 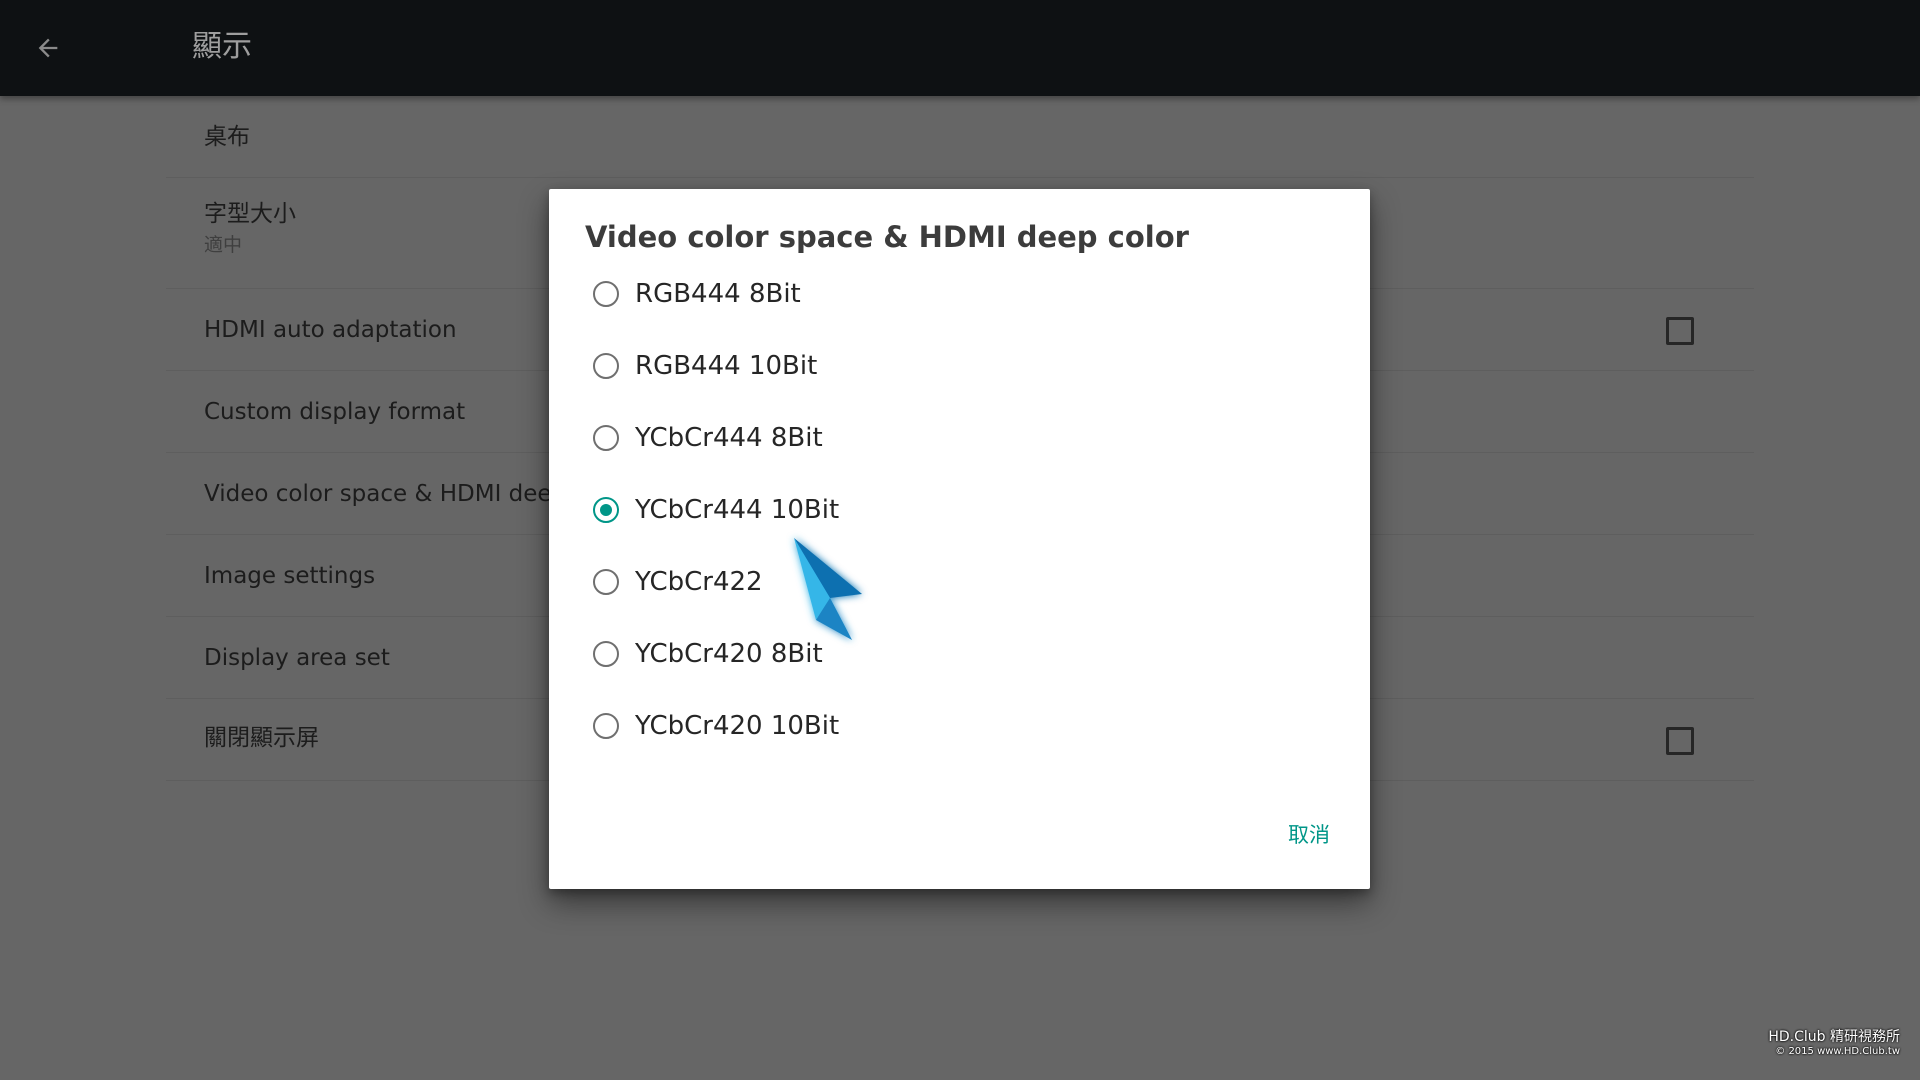 I want to click on option-label: YCbCr444 8Bit, so click(x=729, y=438).